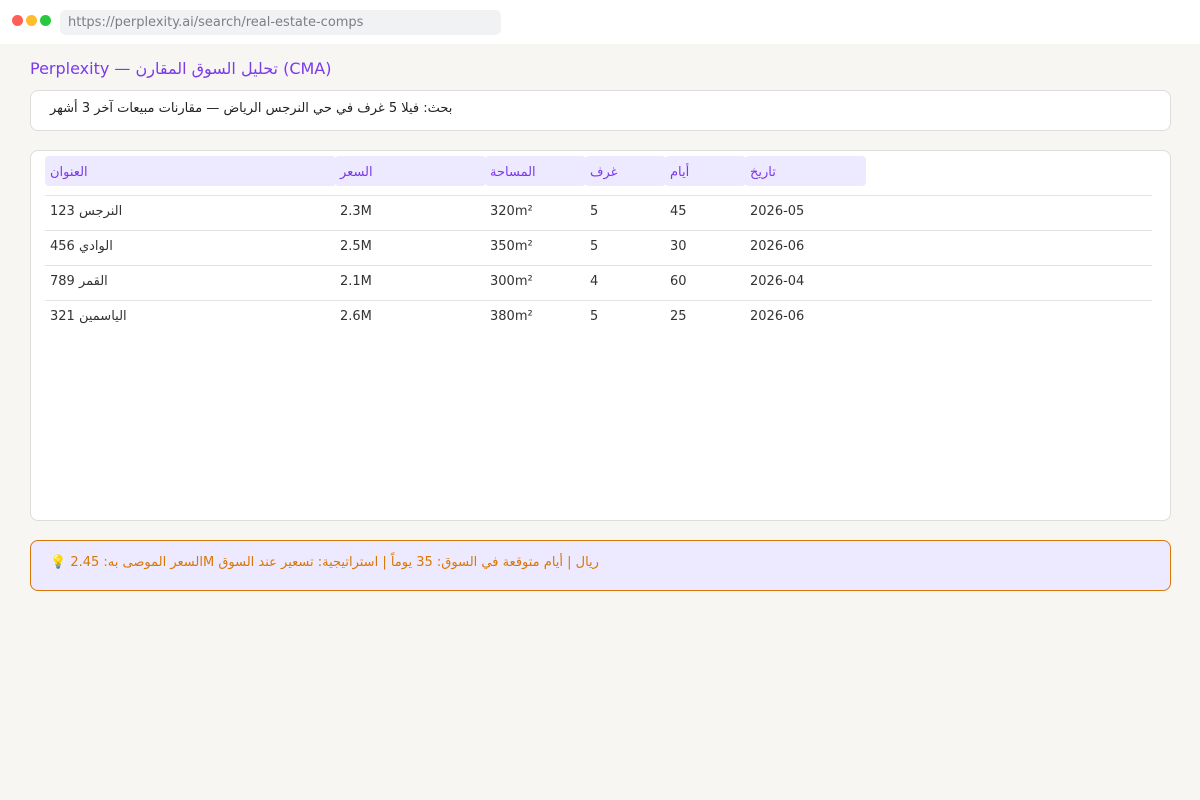  I want to click on header-days: أيام, so click(705, 171).